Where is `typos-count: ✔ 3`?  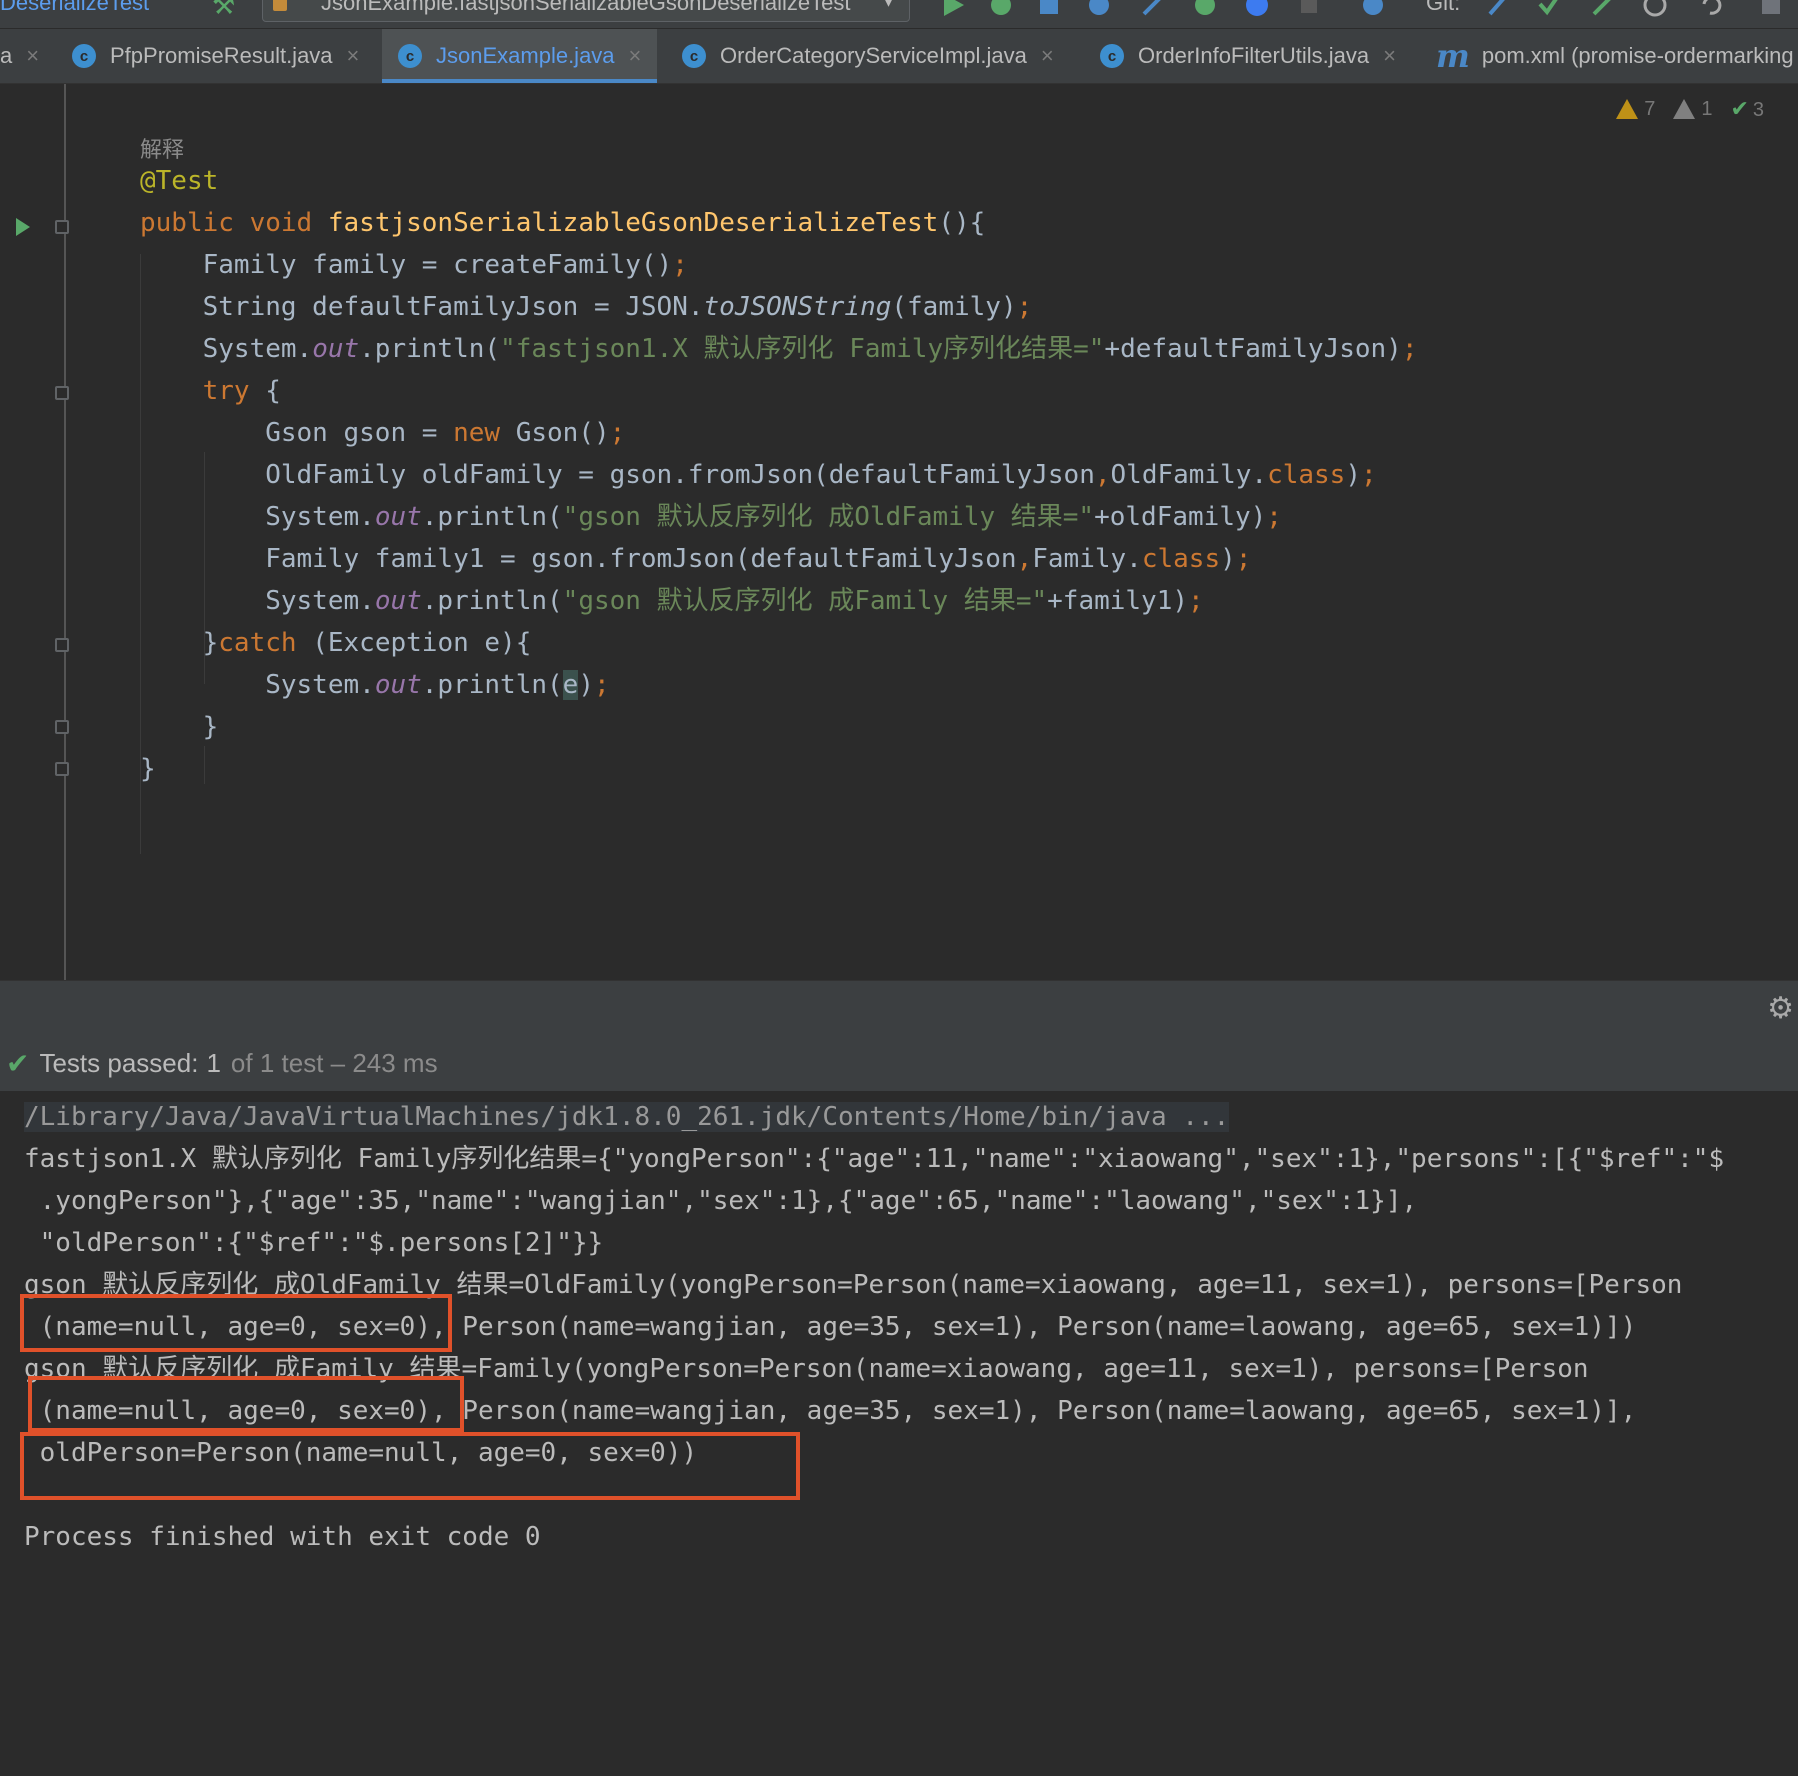
typos-count: ✔ 3 is located at coordinates (1747, 109).